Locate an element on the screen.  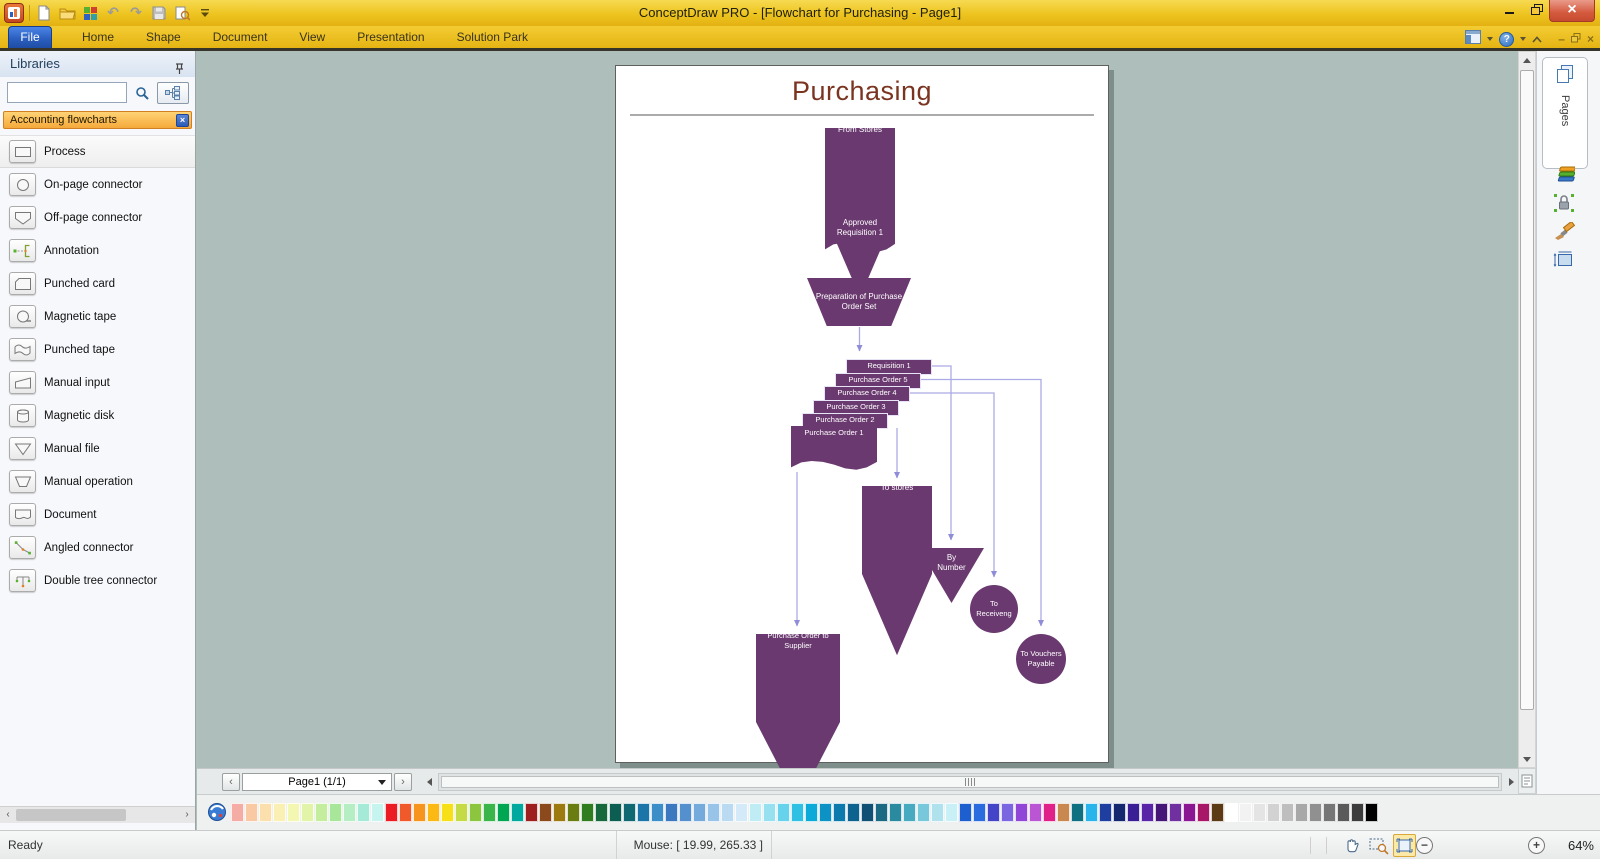
libraries-horizontal-scrollbar: ‹ › is located at coordinates (97, 814).